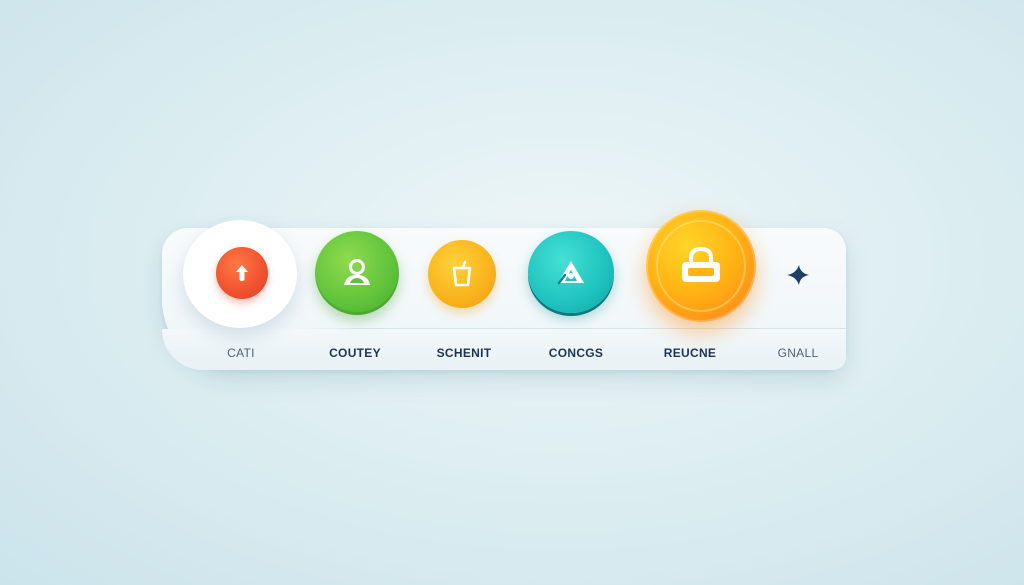 The height and width of the screenshot is (585, 1024). I want to click on arrow-up-icon, so click(242, 273).